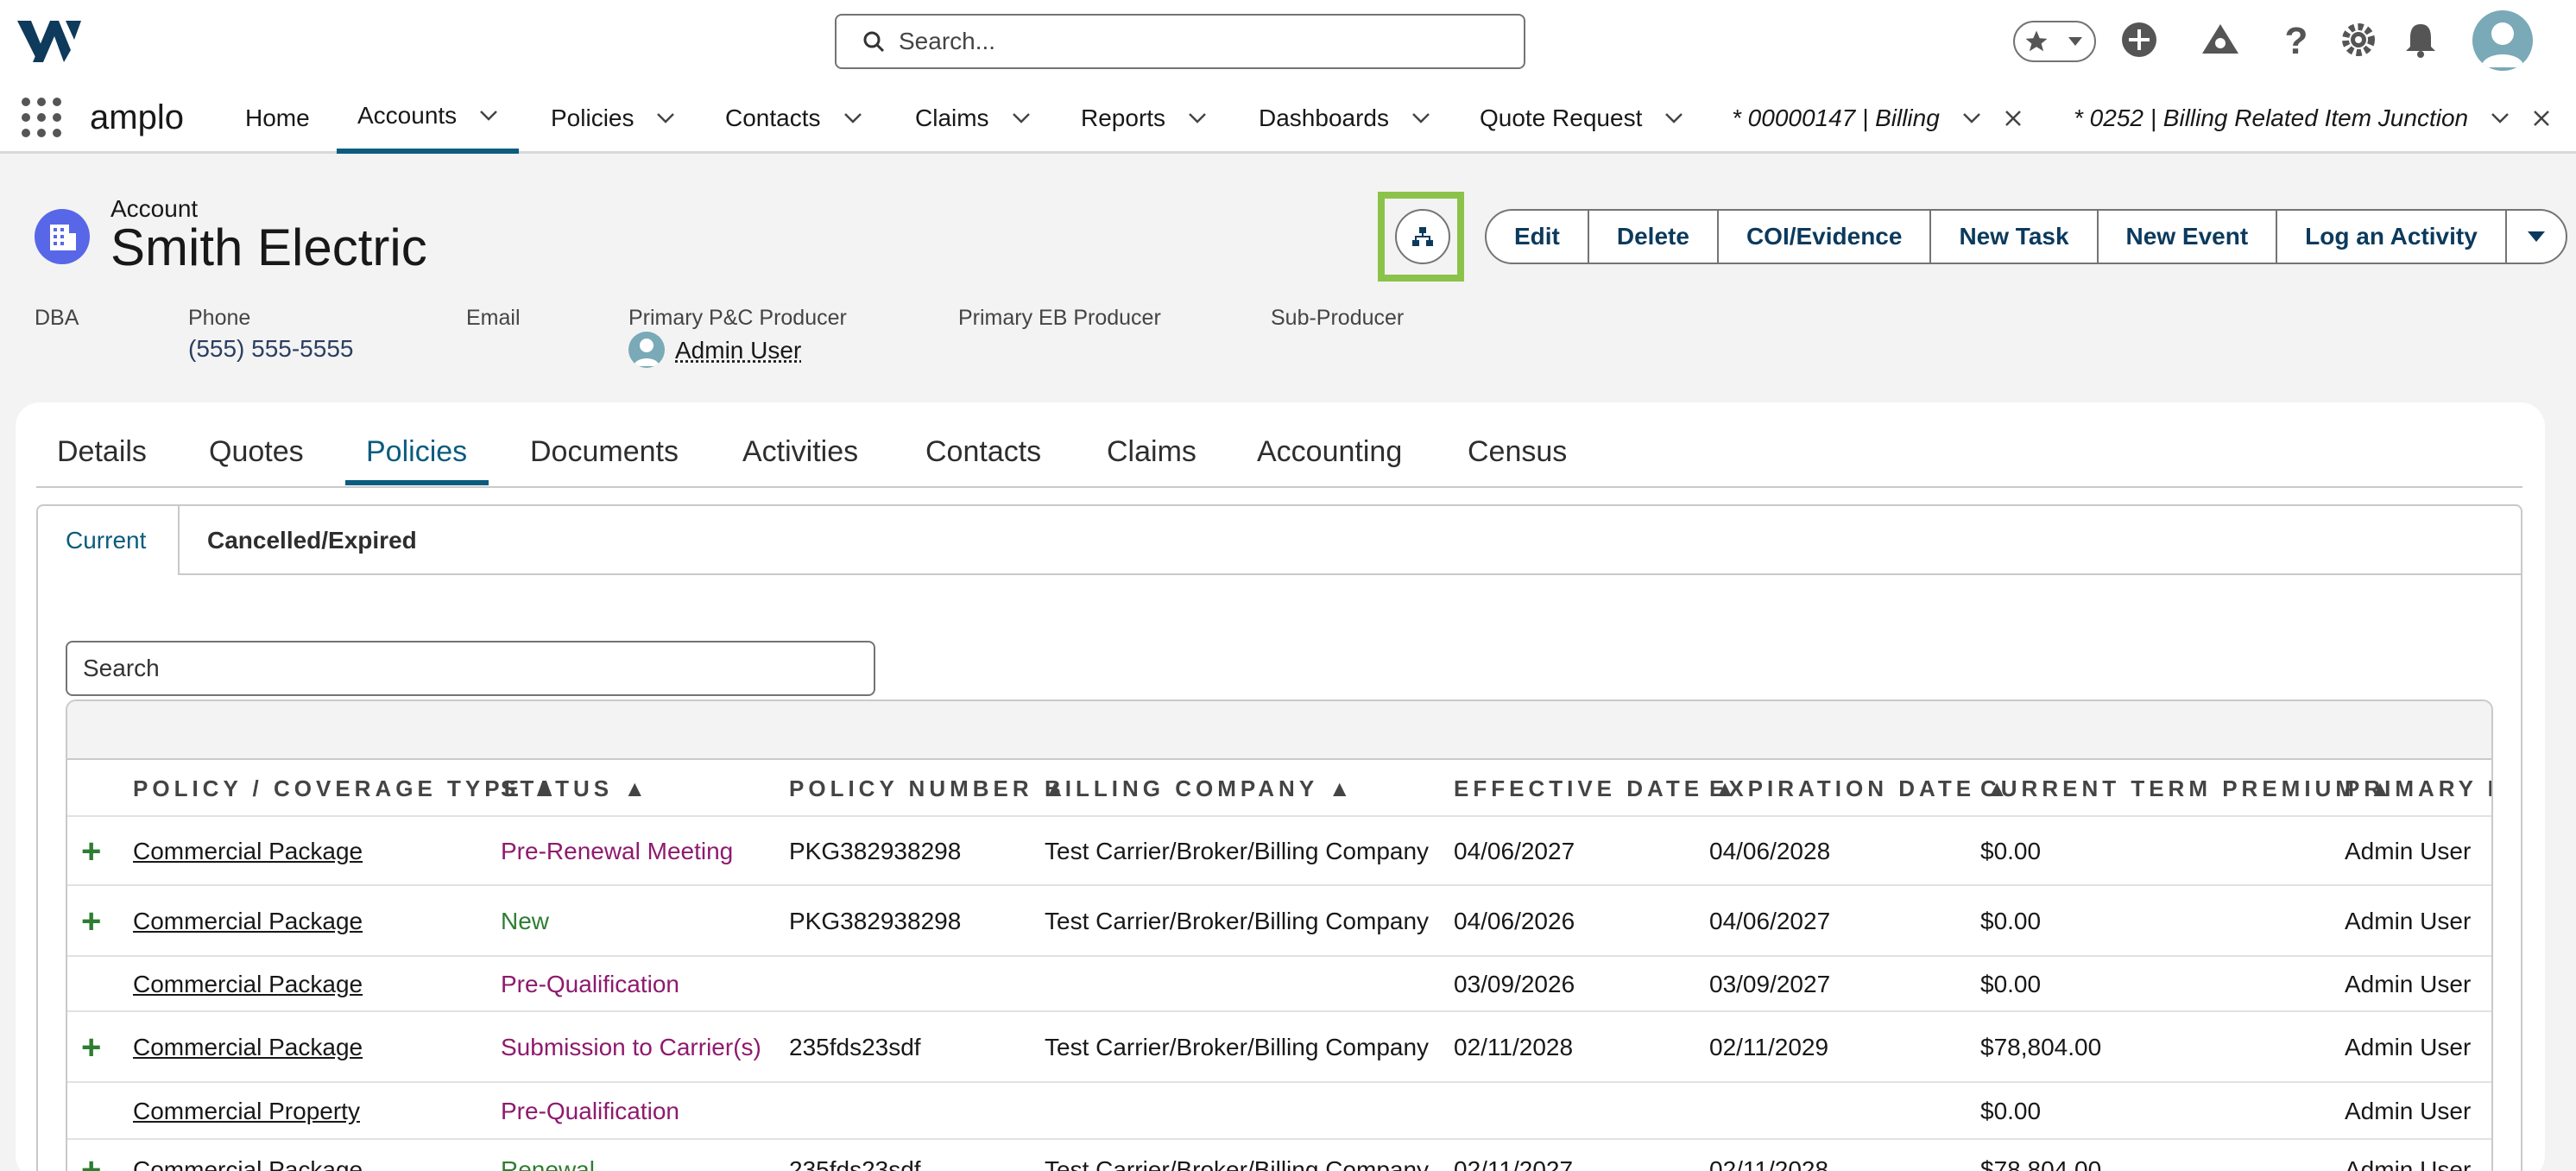 Image resolution: width=2576 pixels, height=1171 pixels. I want to click on producer-value: Admin User, so click(2408, 1047).